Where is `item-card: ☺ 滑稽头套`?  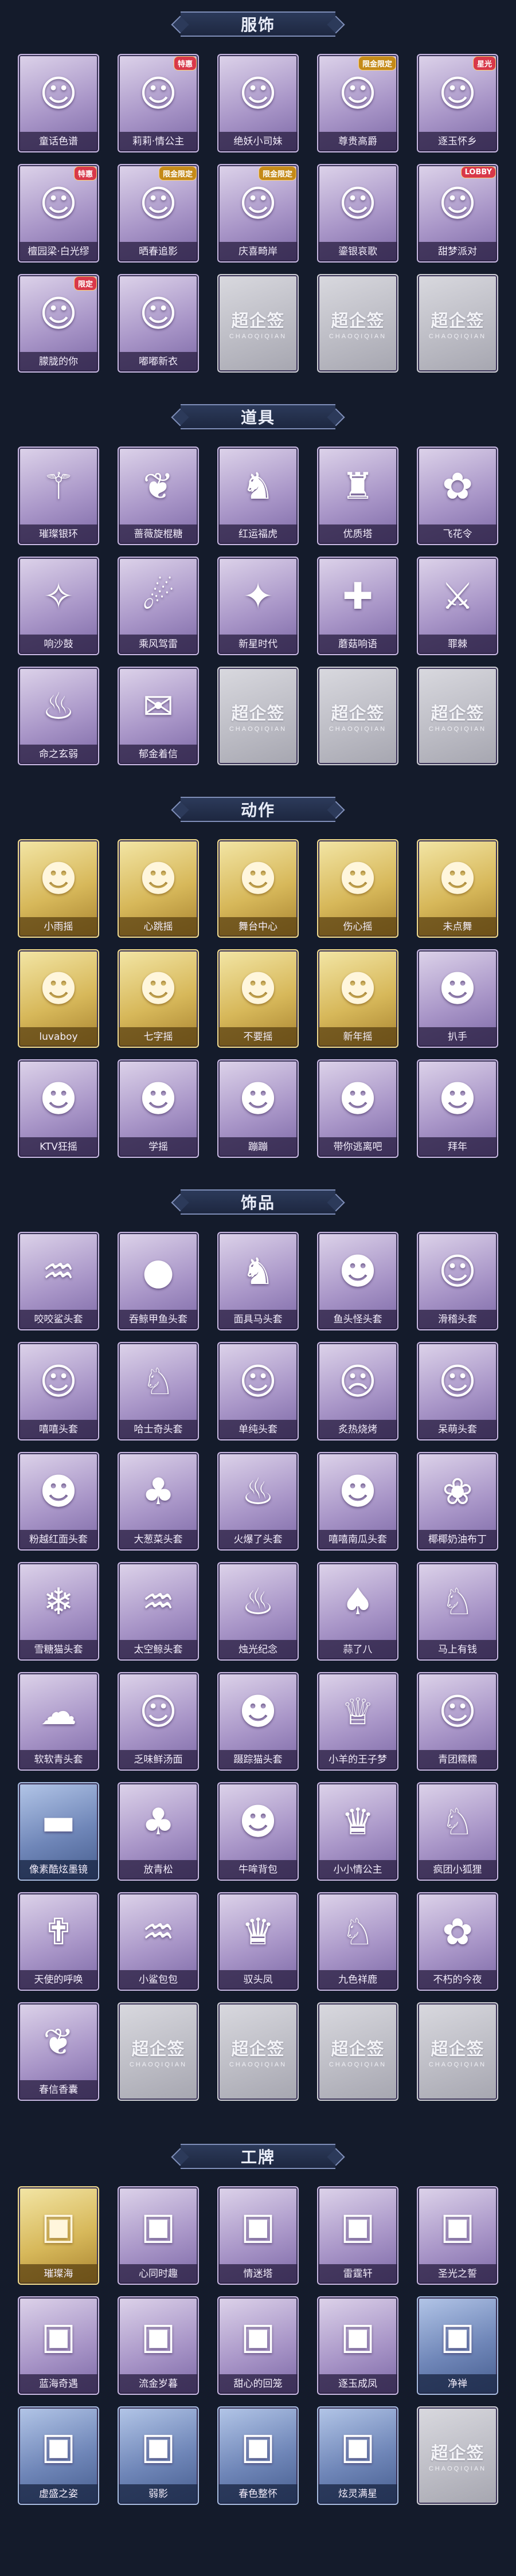 item-card: ☺ 滑稽头套 is located at coordinates (457, 1281).